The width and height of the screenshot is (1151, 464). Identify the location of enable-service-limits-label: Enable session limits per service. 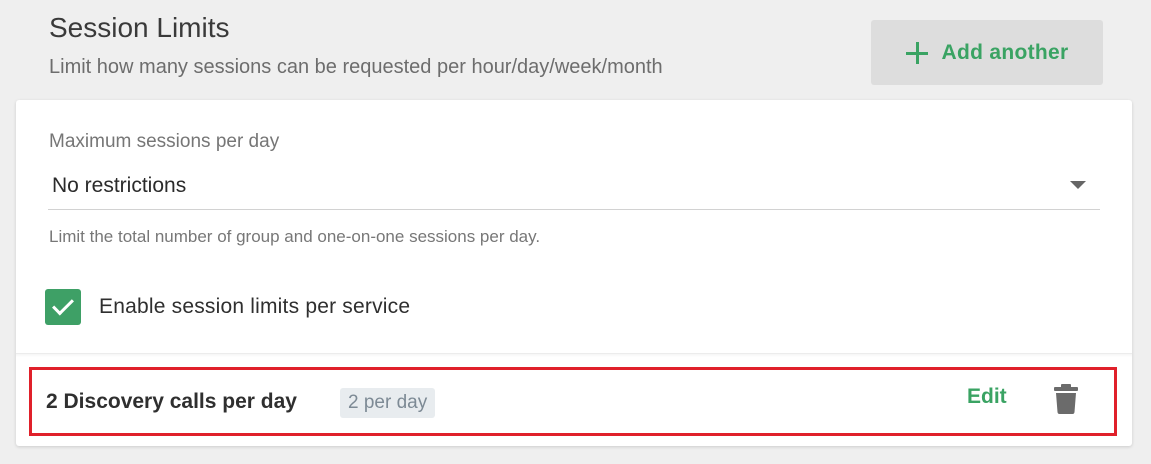
(254, 307).